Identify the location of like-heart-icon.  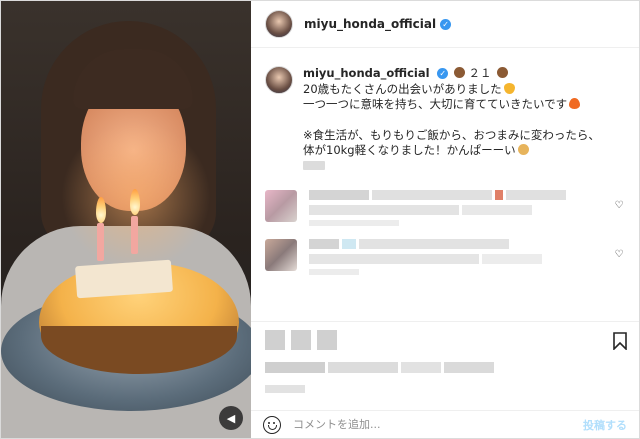
(275, 340).